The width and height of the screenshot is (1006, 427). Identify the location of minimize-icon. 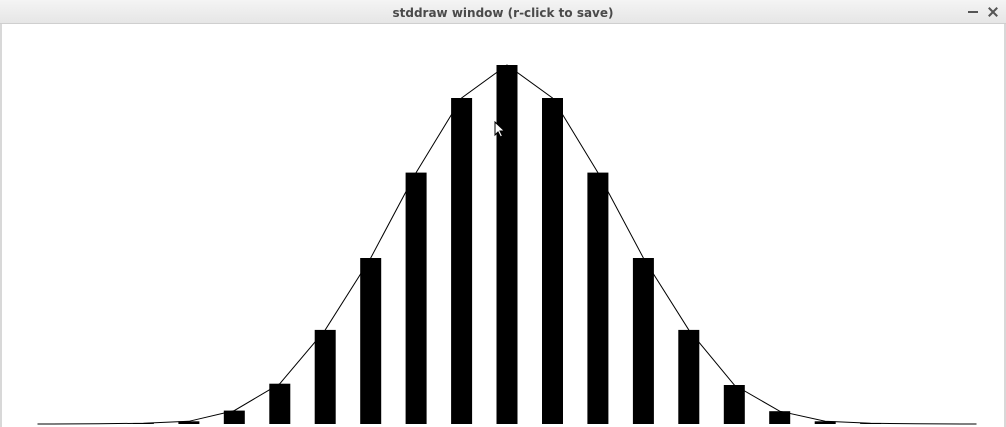
(973, 12).